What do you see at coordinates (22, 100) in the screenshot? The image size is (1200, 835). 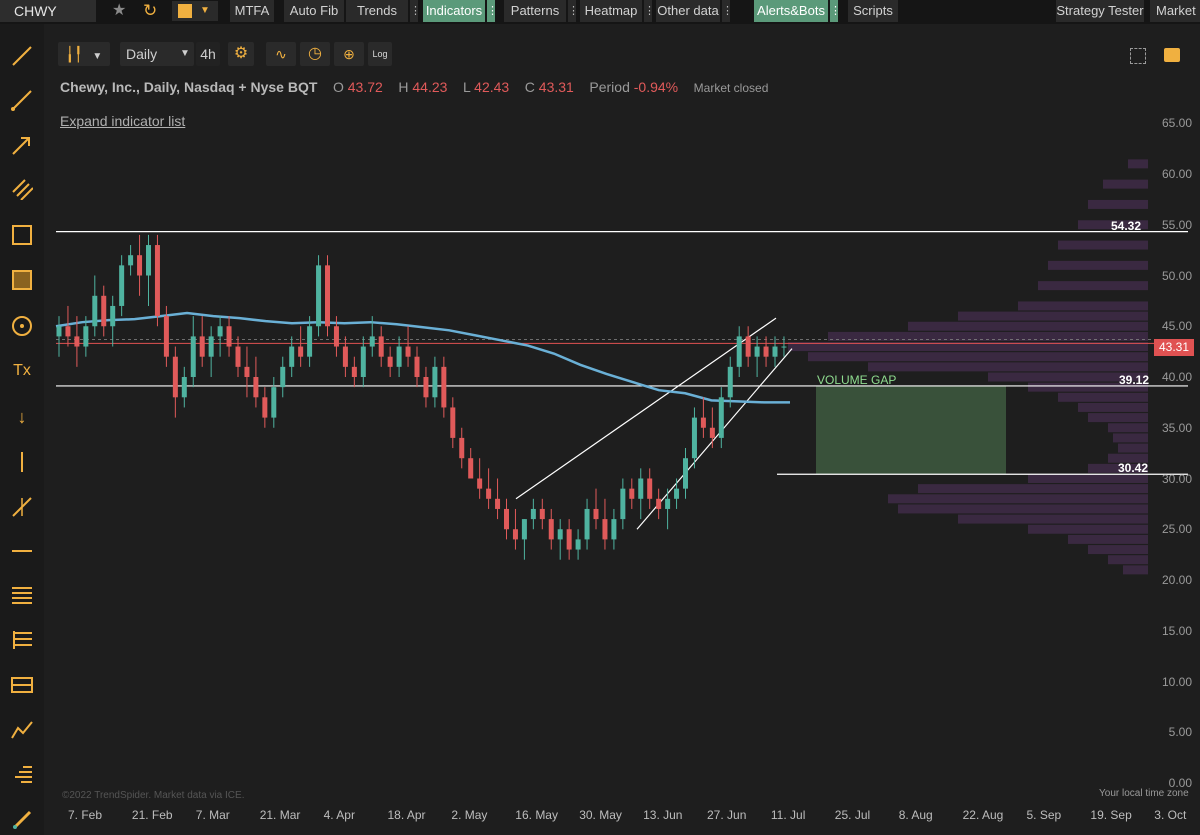 I see `ray-tool-icon` at bounding box center [22, 100].